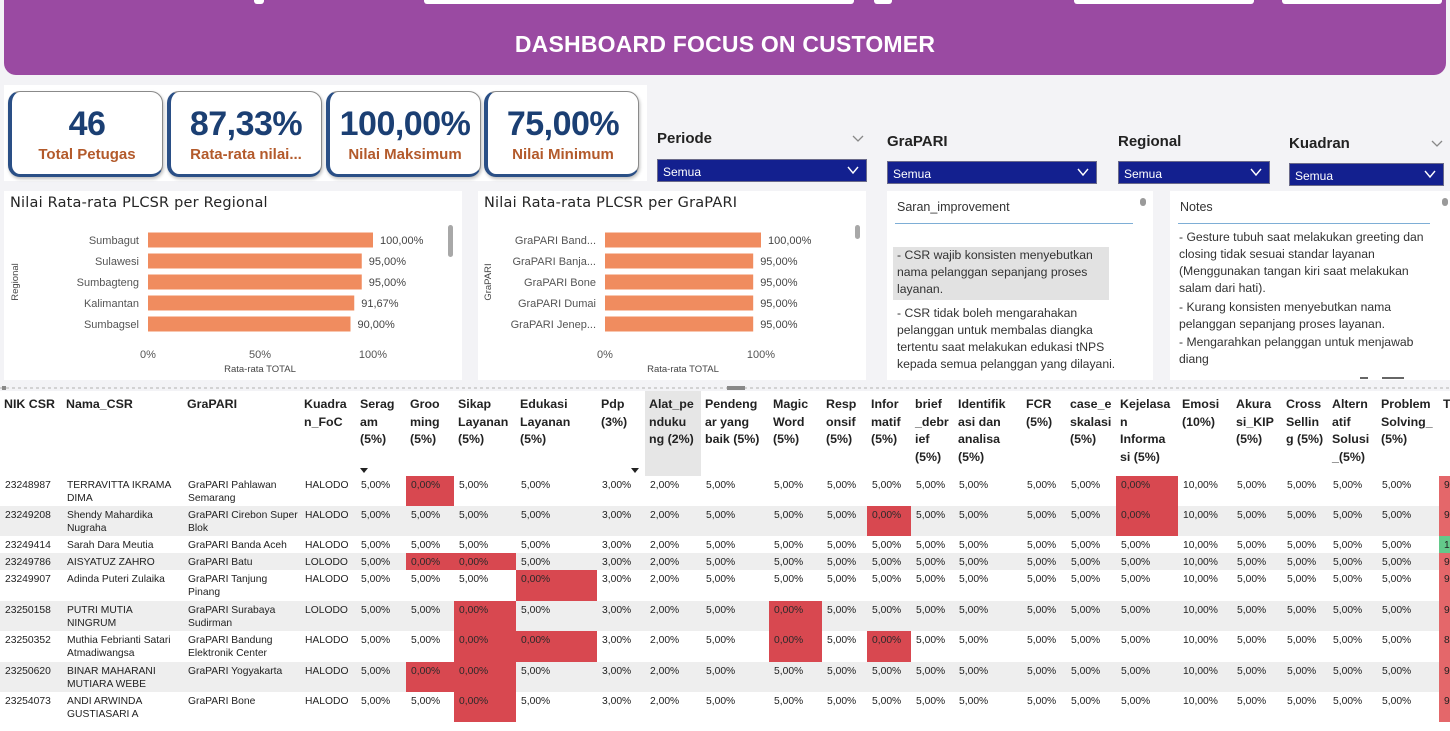  What do you see at coordinates (28, 485) in the screenshot?
I see `table-cell: 23248987` at bounding box center [28, 485].